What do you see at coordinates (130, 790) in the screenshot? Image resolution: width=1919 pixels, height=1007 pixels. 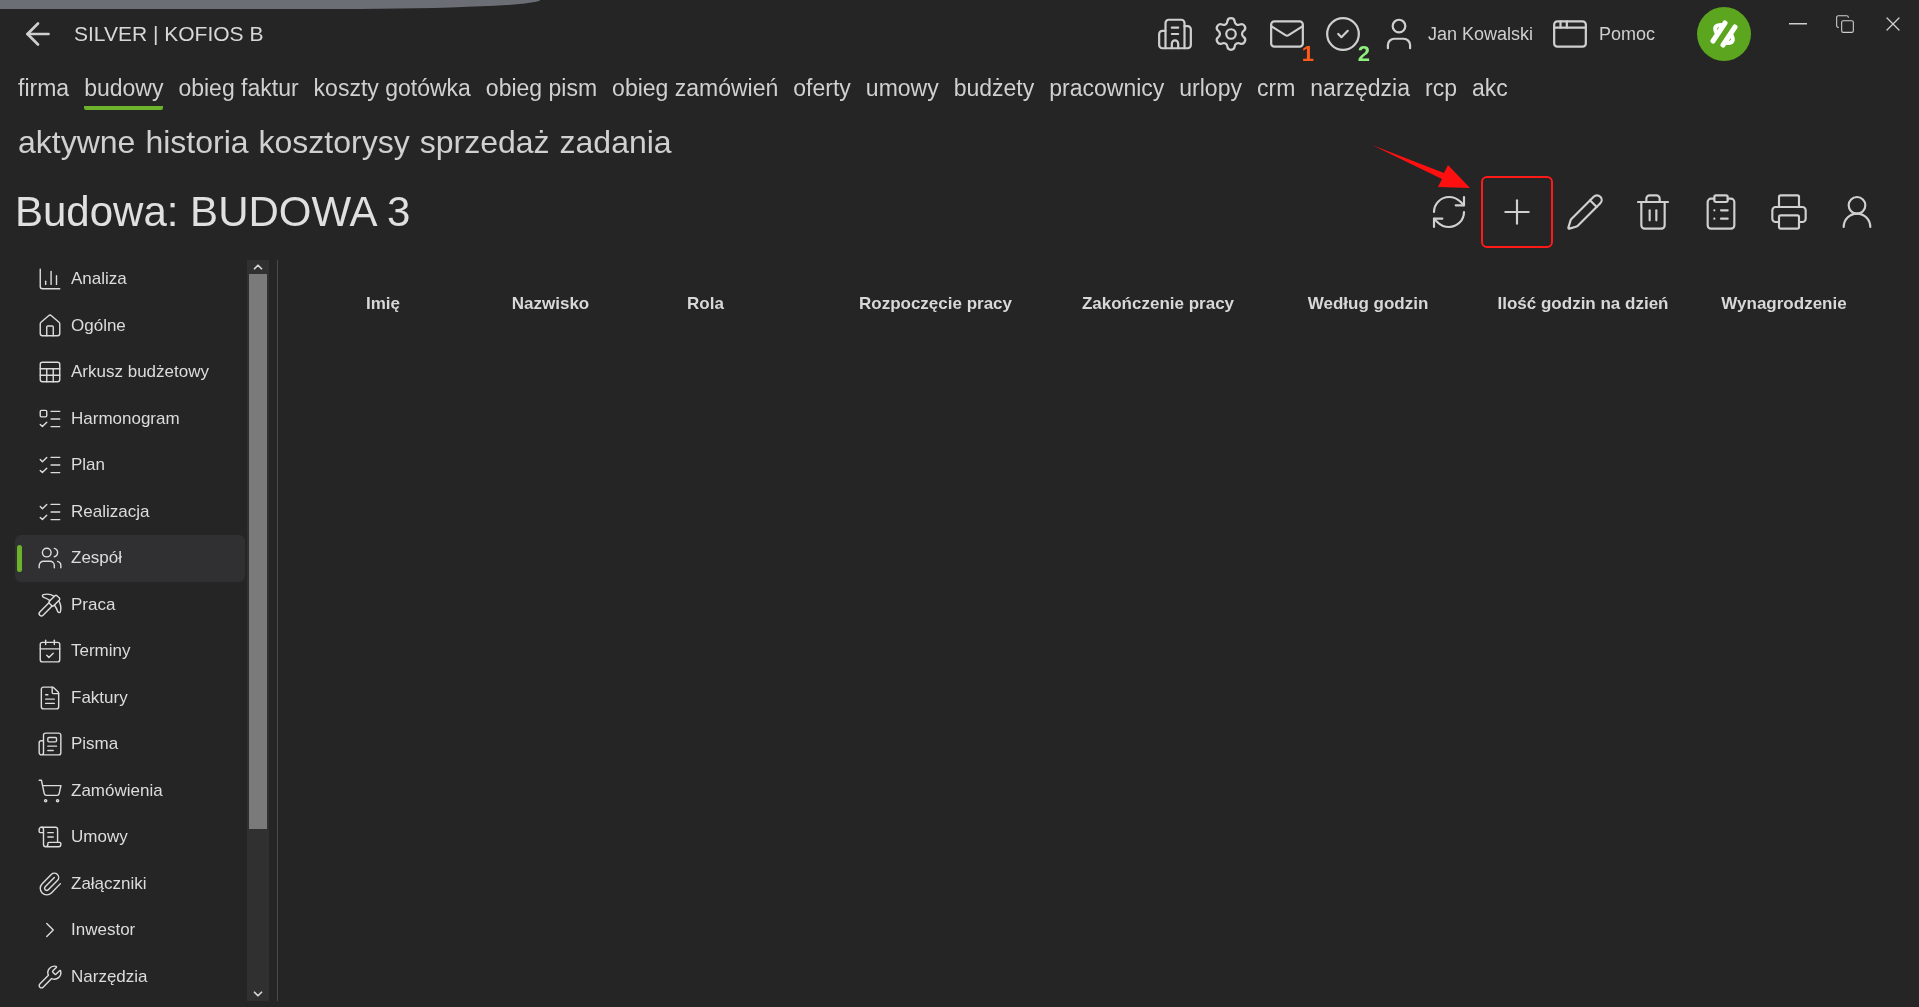 I see `sidebar-item: Zamówienia` at bounding box center [130, 790].